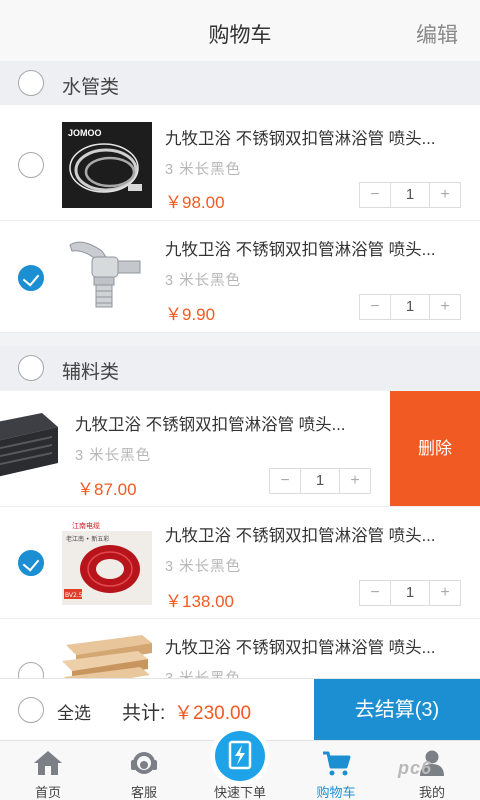  I want to click on group-header-water-pipe: 水管类, so click(240, 83).